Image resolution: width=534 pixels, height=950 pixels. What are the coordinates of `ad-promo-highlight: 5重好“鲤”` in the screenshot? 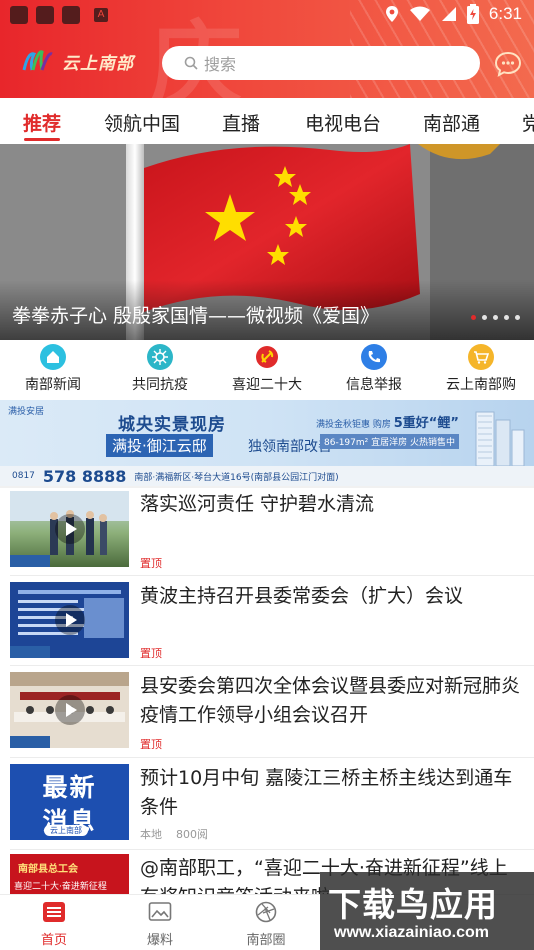 It's located at (426, 423).